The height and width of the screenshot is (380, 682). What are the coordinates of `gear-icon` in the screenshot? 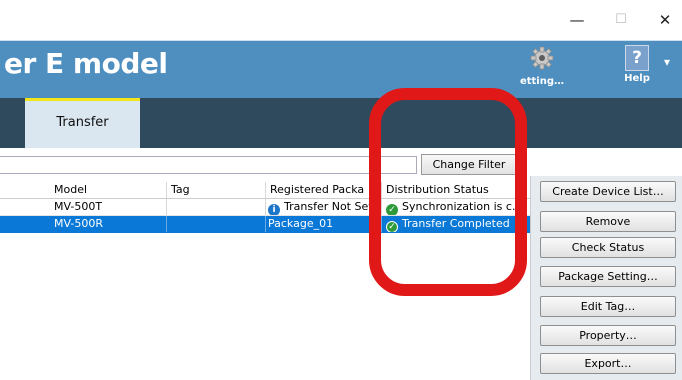 It's located at (542, 58).